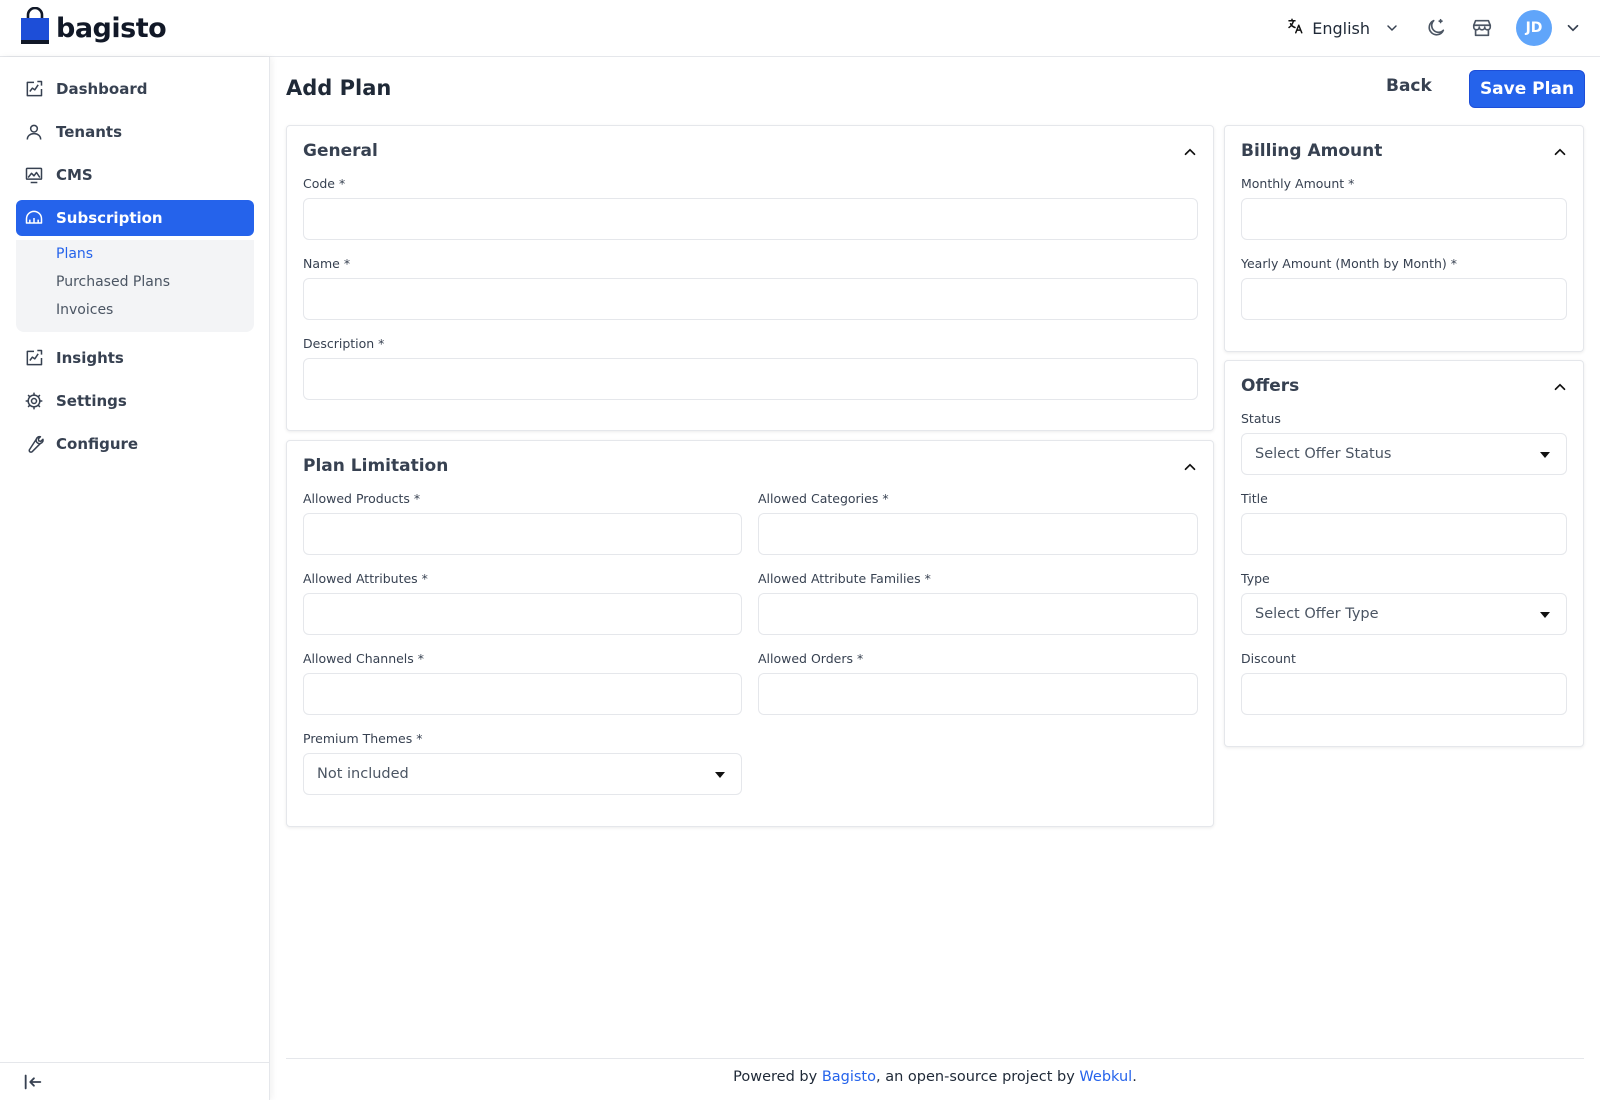  I want to click on offer-type-value: Select Offer Type, so click(1317, 614).